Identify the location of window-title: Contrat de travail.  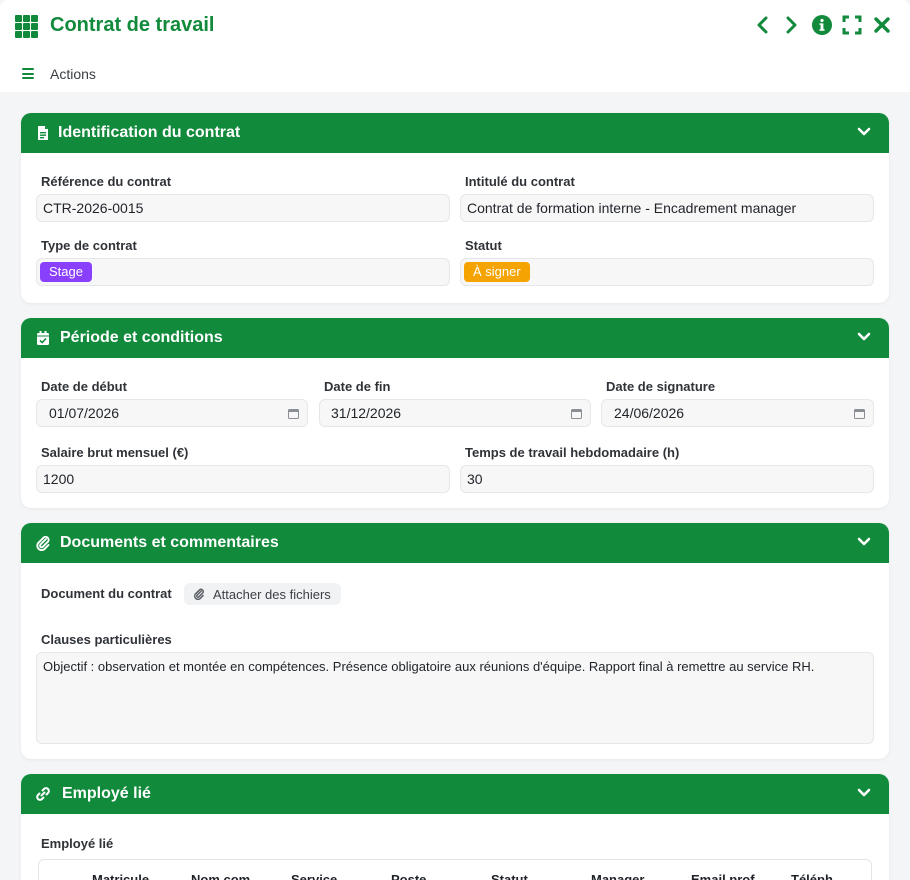
(132, 25).